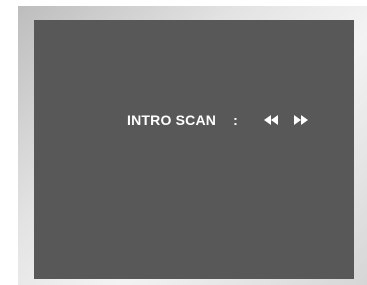 The image size is (367, 285). Describe the element at coordinates (301, 120) in the screenshot. I see `fast-forward-icon` at that location.